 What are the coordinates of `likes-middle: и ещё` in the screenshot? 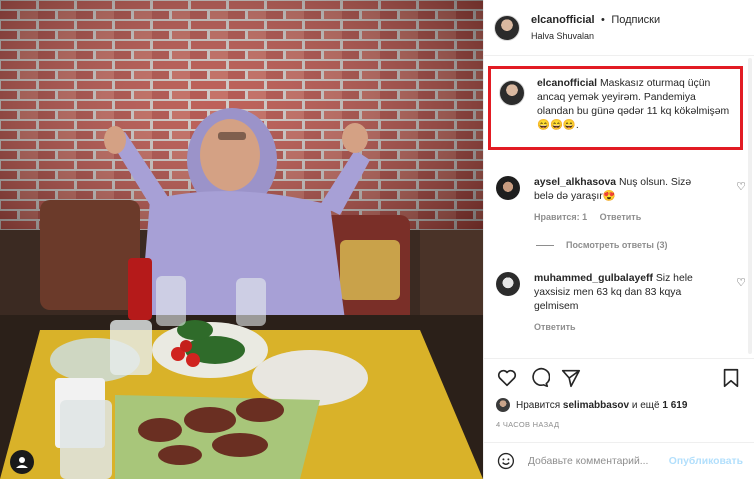 It's located at (645, 405).